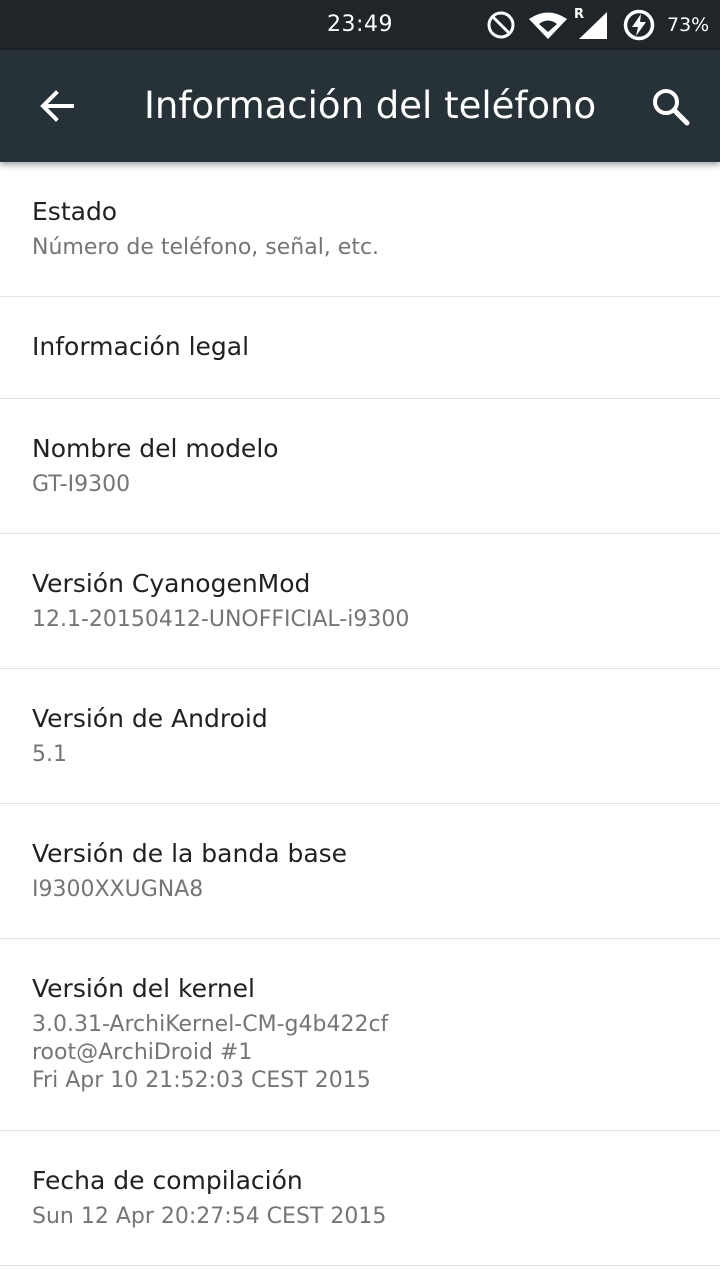 This screenshot has width=720, height=1280. I want to click on list-item-summary-line: 3.0.31-ArchiKernel-CM-g4b422cf, so click(210, 1024).